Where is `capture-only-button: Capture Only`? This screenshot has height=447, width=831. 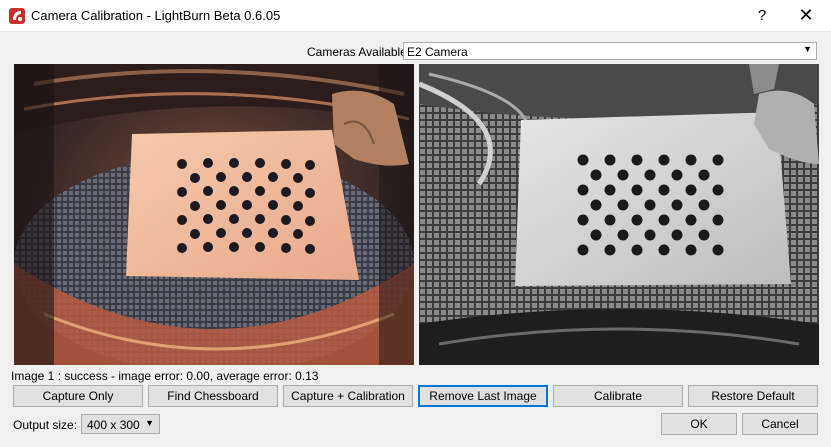
capture-only-button: Capture Only is located at coordinates (78, 396).